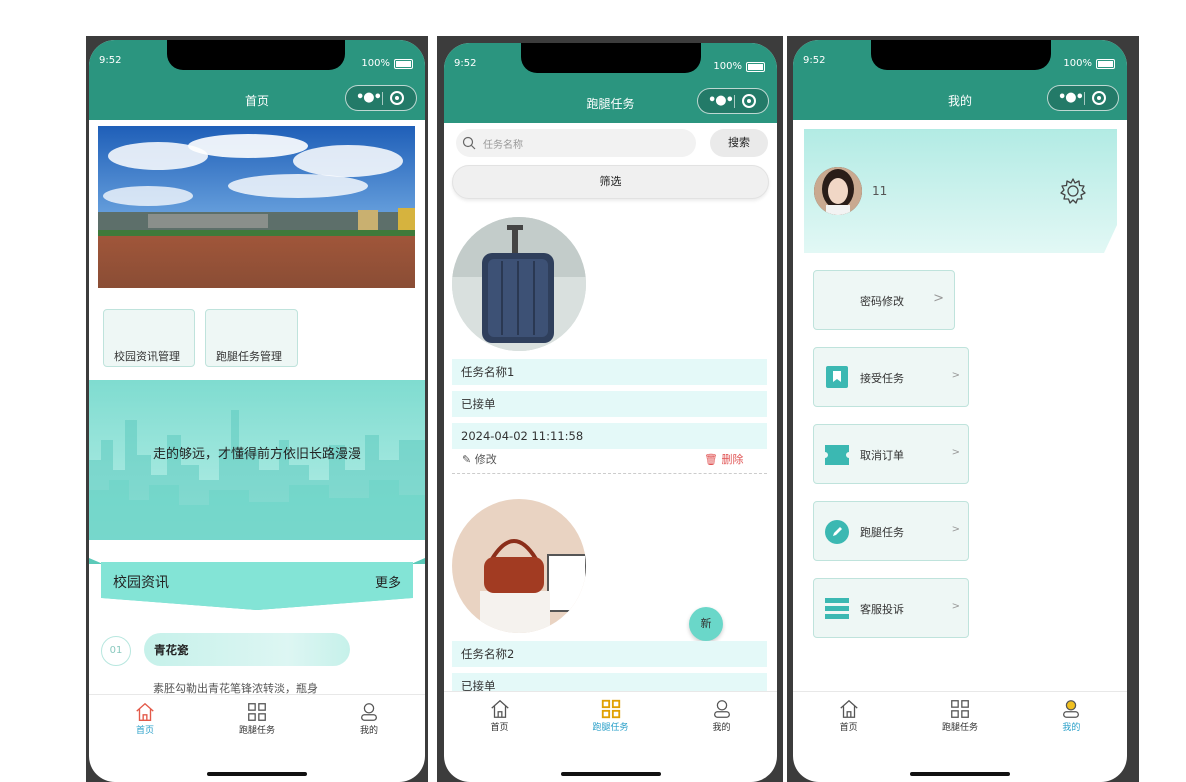 This screenshot has width=1186, height=782. Describe the element at coordinates (609, 654) in the screenshot. I see `task-name: 任务名称2` at that location.